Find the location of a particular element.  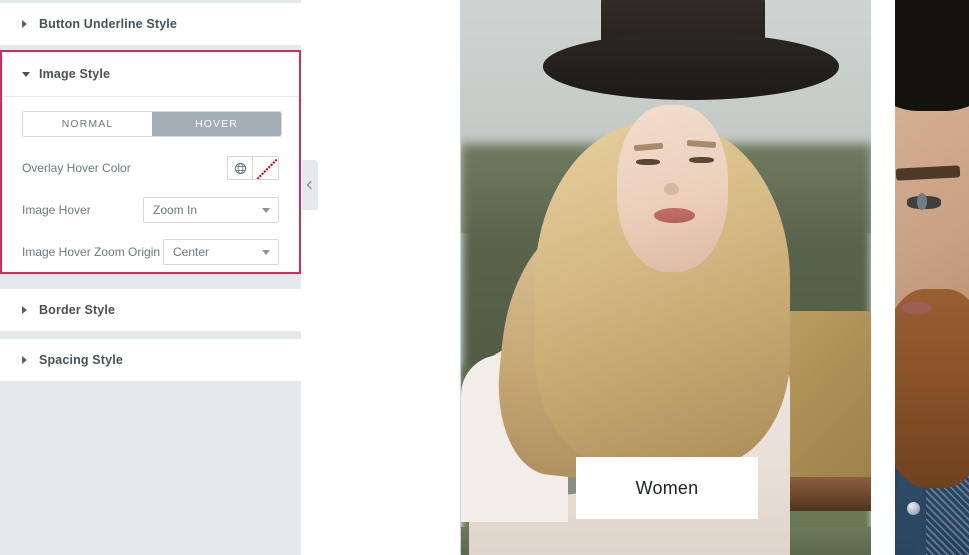

select-image-hover: Zoom In is located at coordinates (211, 210).